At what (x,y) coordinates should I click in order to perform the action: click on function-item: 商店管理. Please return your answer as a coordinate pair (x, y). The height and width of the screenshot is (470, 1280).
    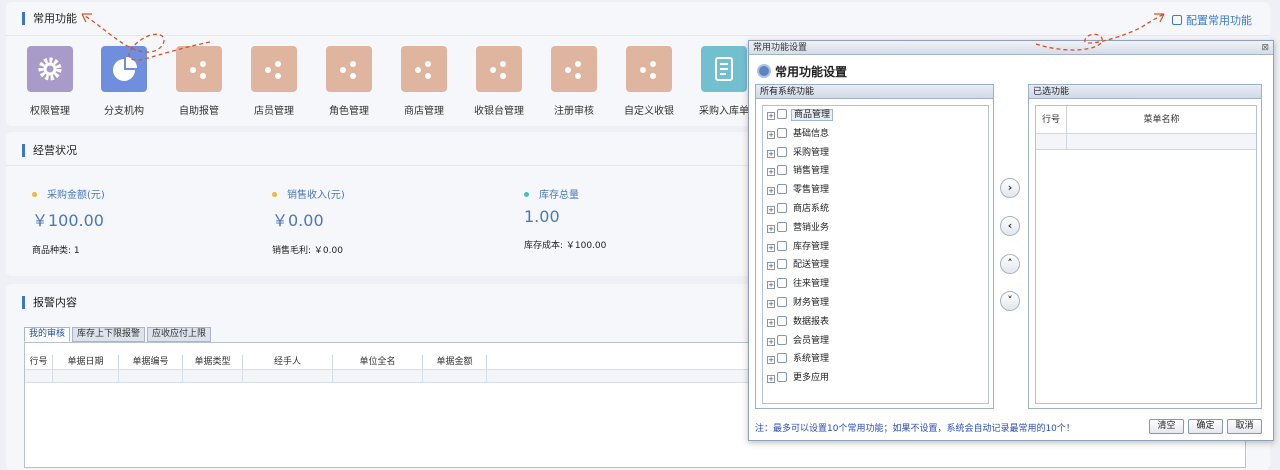
    Looking at the image, I should click on (424, 81).